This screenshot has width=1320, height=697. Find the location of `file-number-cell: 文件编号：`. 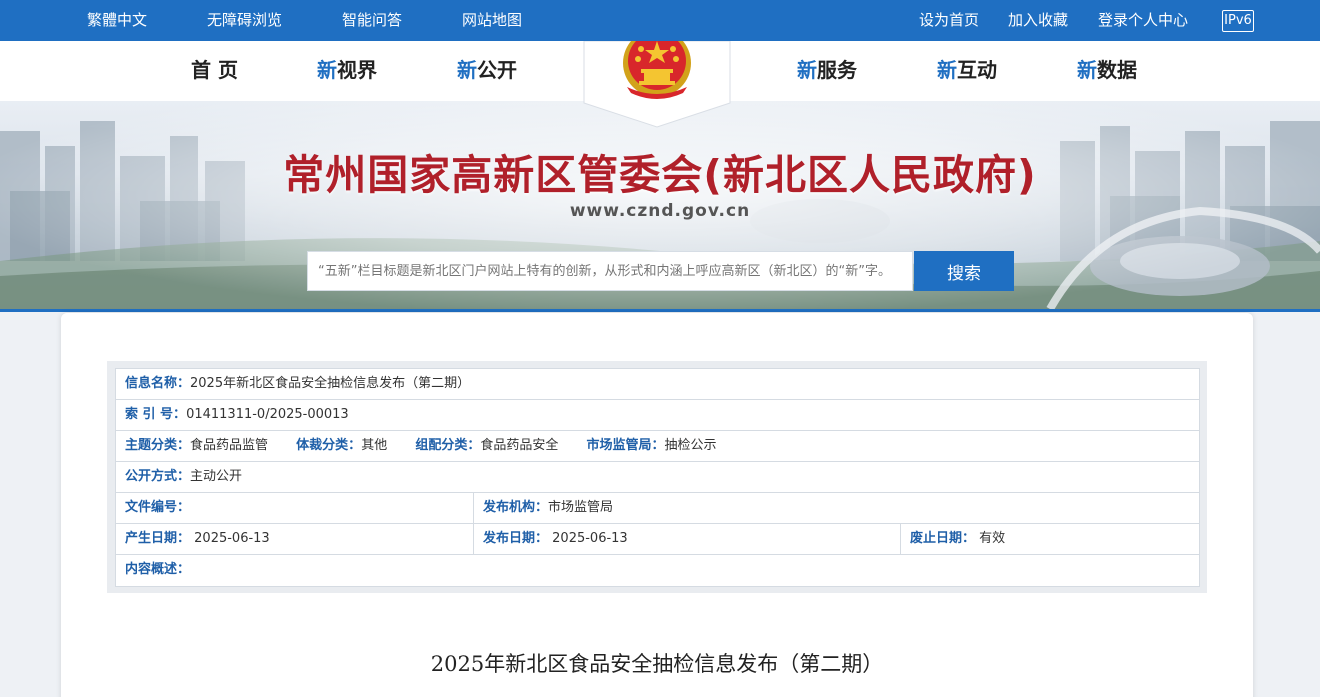

file-number-cell: 文件编号： is located at coordinates (153, 508).